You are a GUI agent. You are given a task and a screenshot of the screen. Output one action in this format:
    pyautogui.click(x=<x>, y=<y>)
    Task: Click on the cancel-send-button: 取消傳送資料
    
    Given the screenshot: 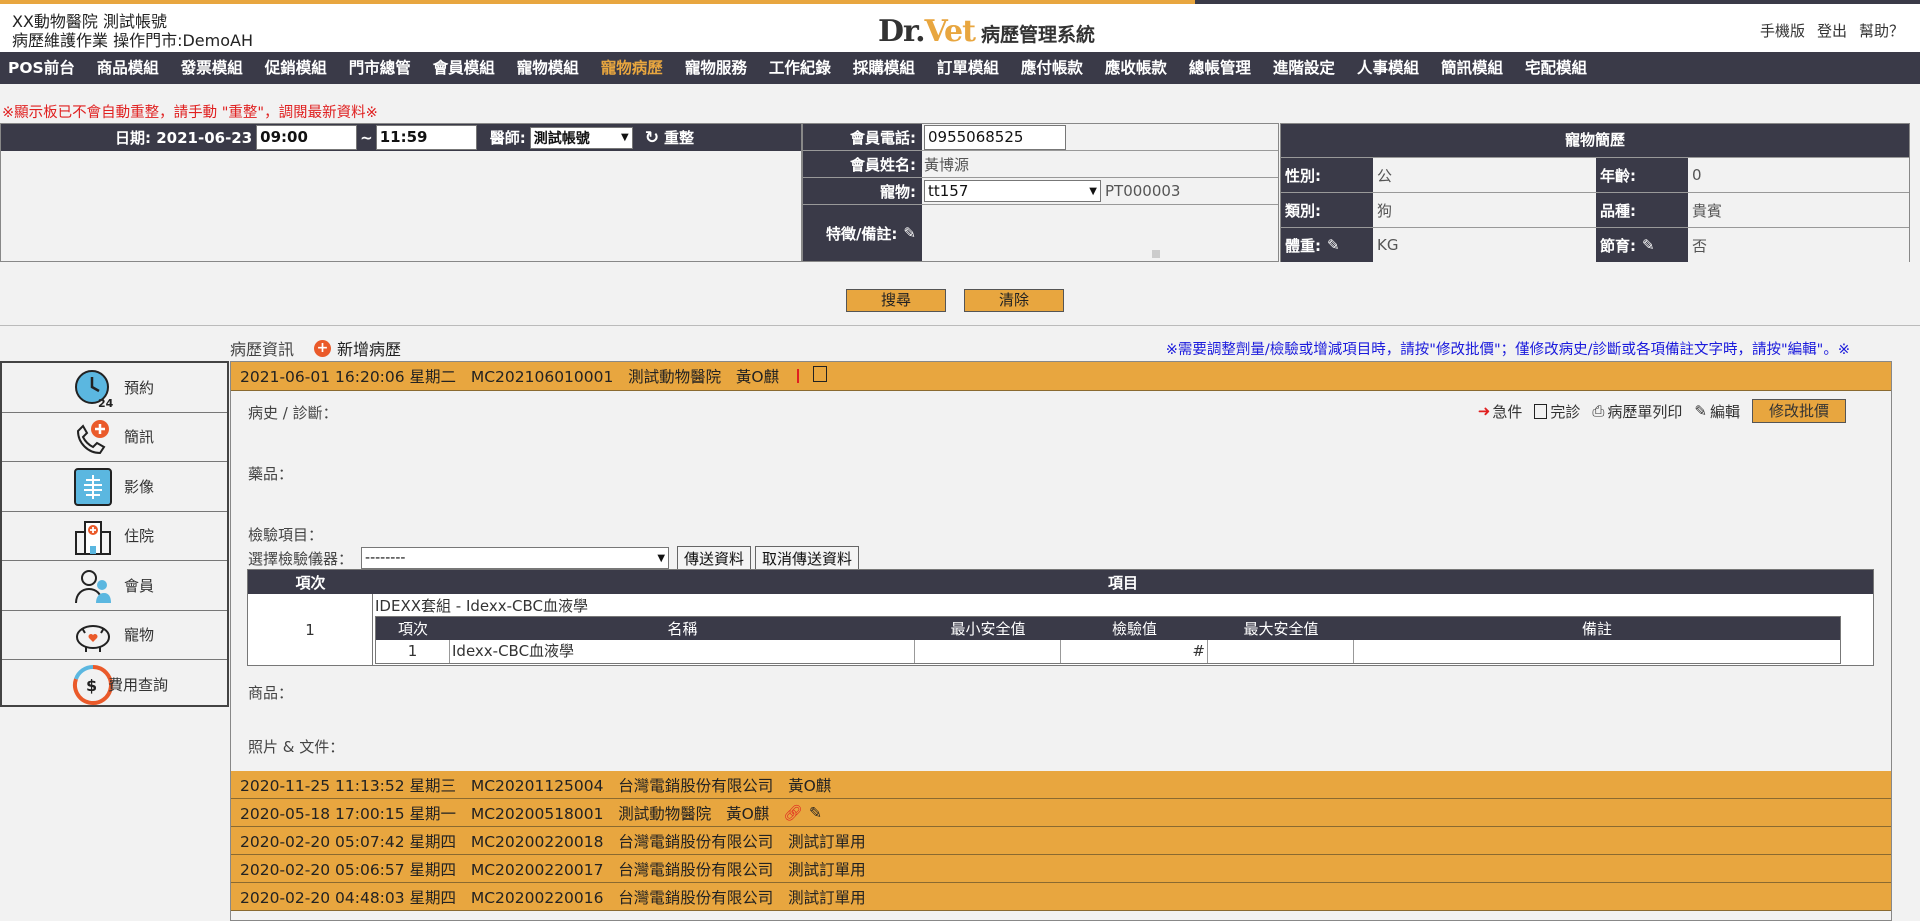 What is the action you would take?
    pyautogui.click(x=807, y=558)
    